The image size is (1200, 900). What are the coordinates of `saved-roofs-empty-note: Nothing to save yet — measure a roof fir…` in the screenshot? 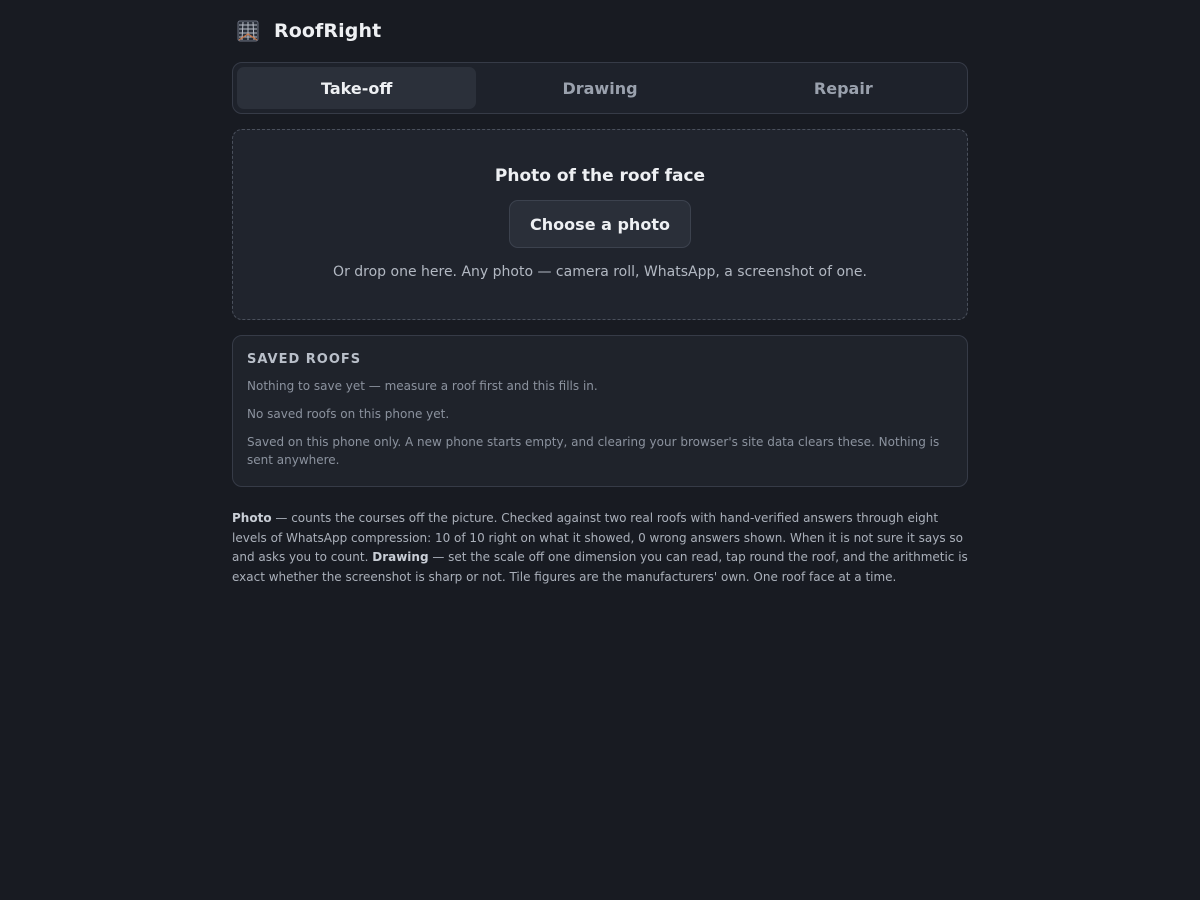 It's located at (422, 386).